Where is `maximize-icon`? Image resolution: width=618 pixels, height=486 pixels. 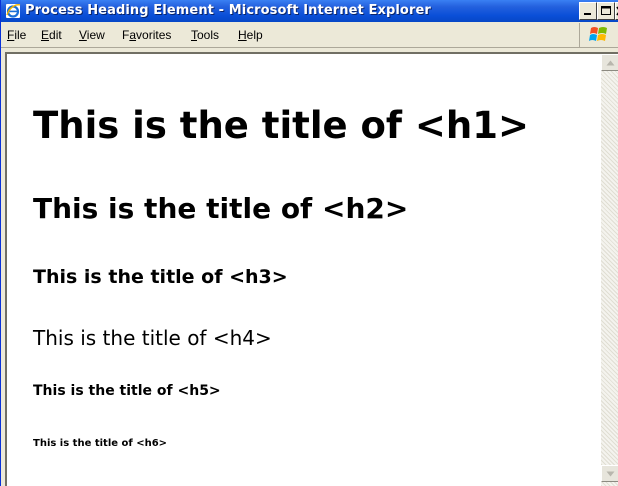
maximize-icon is located at coordinates (606, 10).